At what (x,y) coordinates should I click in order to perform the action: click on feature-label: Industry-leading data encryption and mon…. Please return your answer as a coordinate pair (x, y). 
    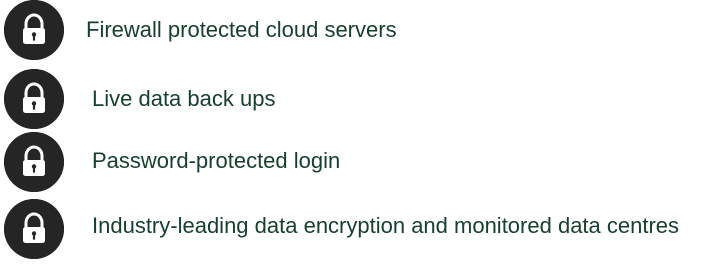
    Looking at the image, I should click on (386, 225).